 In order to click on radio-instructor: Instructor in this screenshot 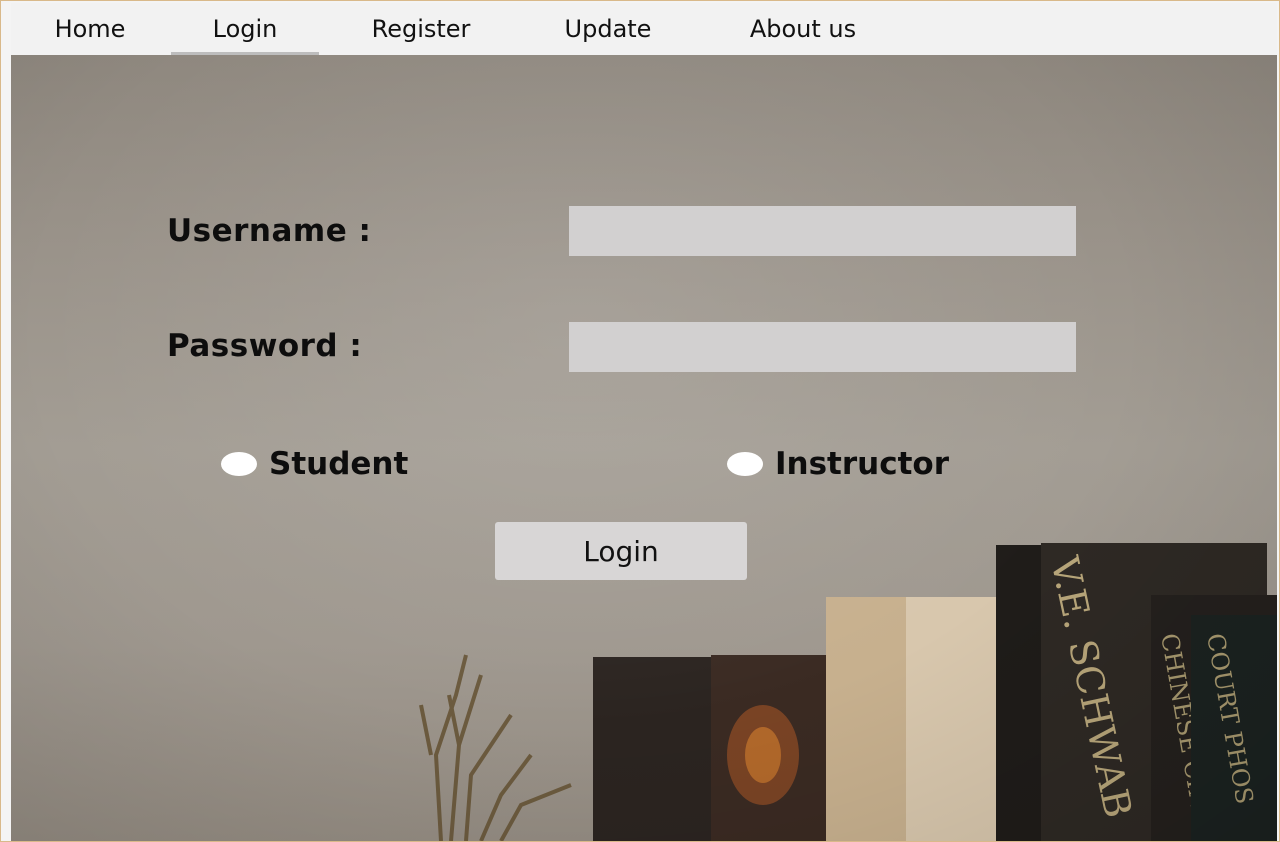, I will do `click(838, 464)`.